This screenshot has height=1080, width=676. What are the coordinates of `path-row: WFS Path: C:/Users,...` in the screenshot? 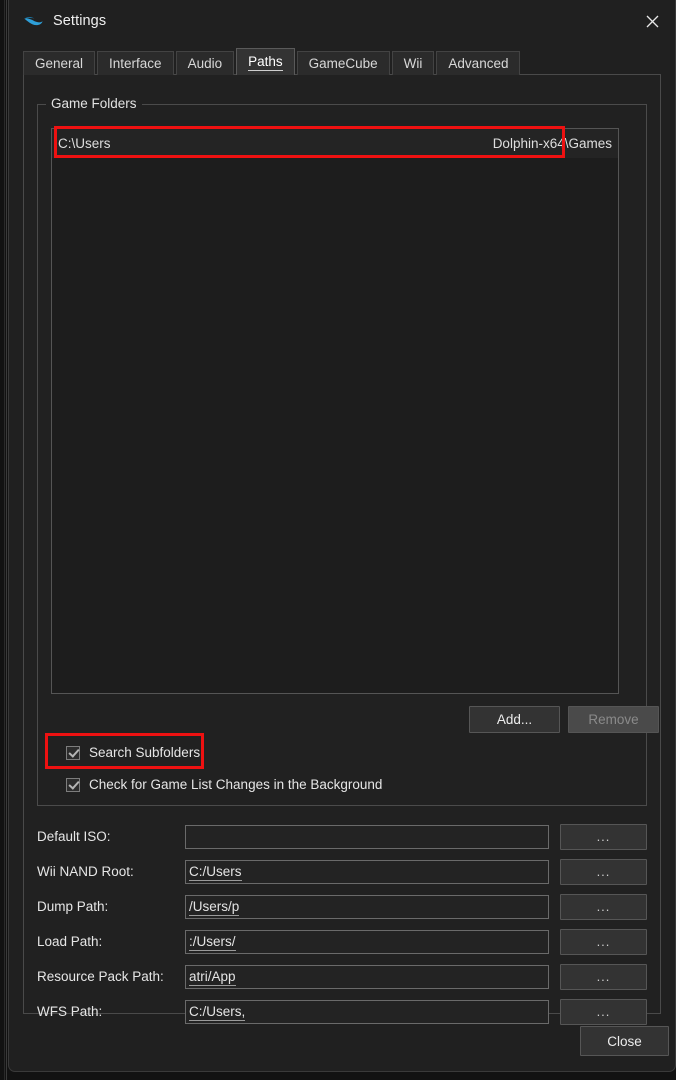 It's located at (342, 1011).